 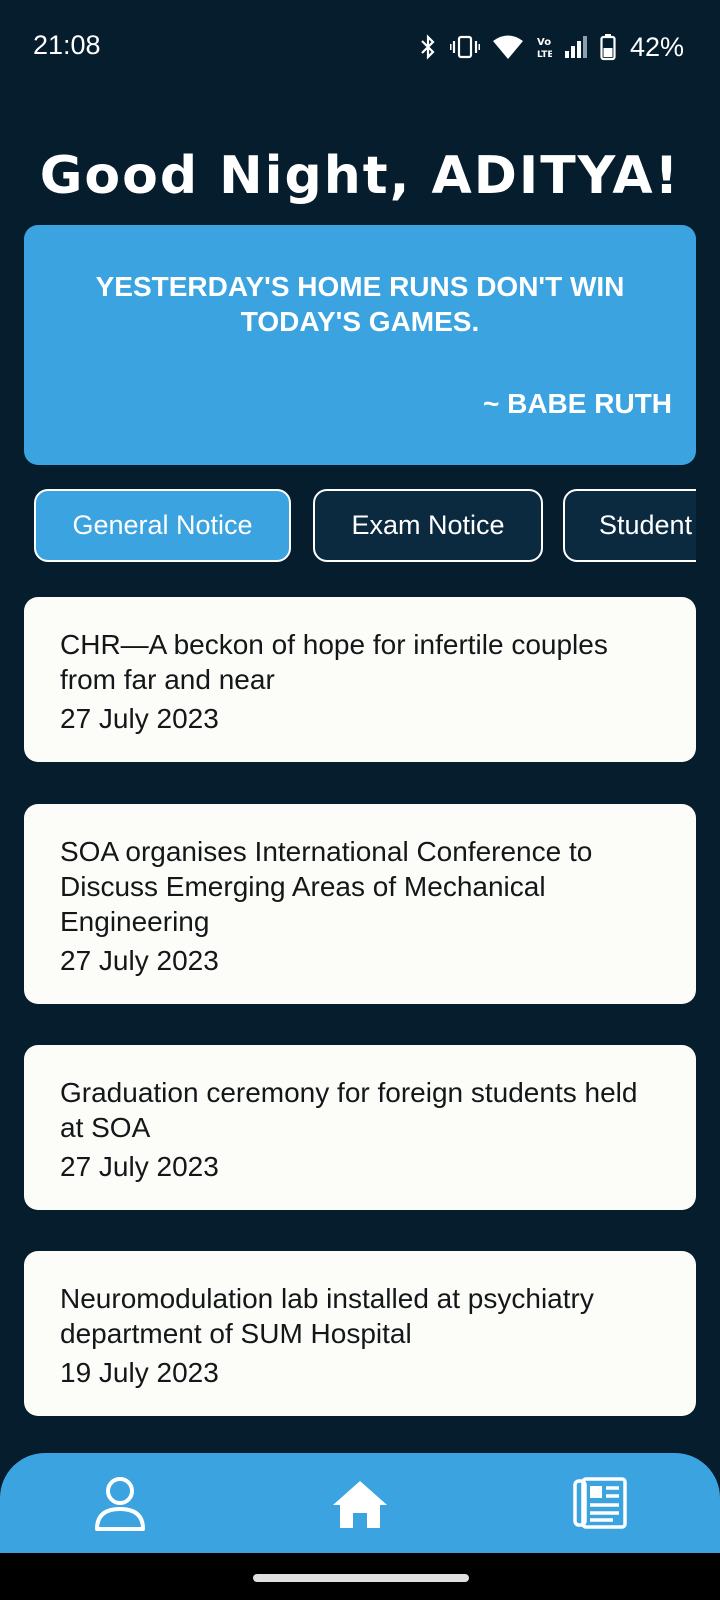 I want to click on svg-text: LTE, so click(x=544, y=55).